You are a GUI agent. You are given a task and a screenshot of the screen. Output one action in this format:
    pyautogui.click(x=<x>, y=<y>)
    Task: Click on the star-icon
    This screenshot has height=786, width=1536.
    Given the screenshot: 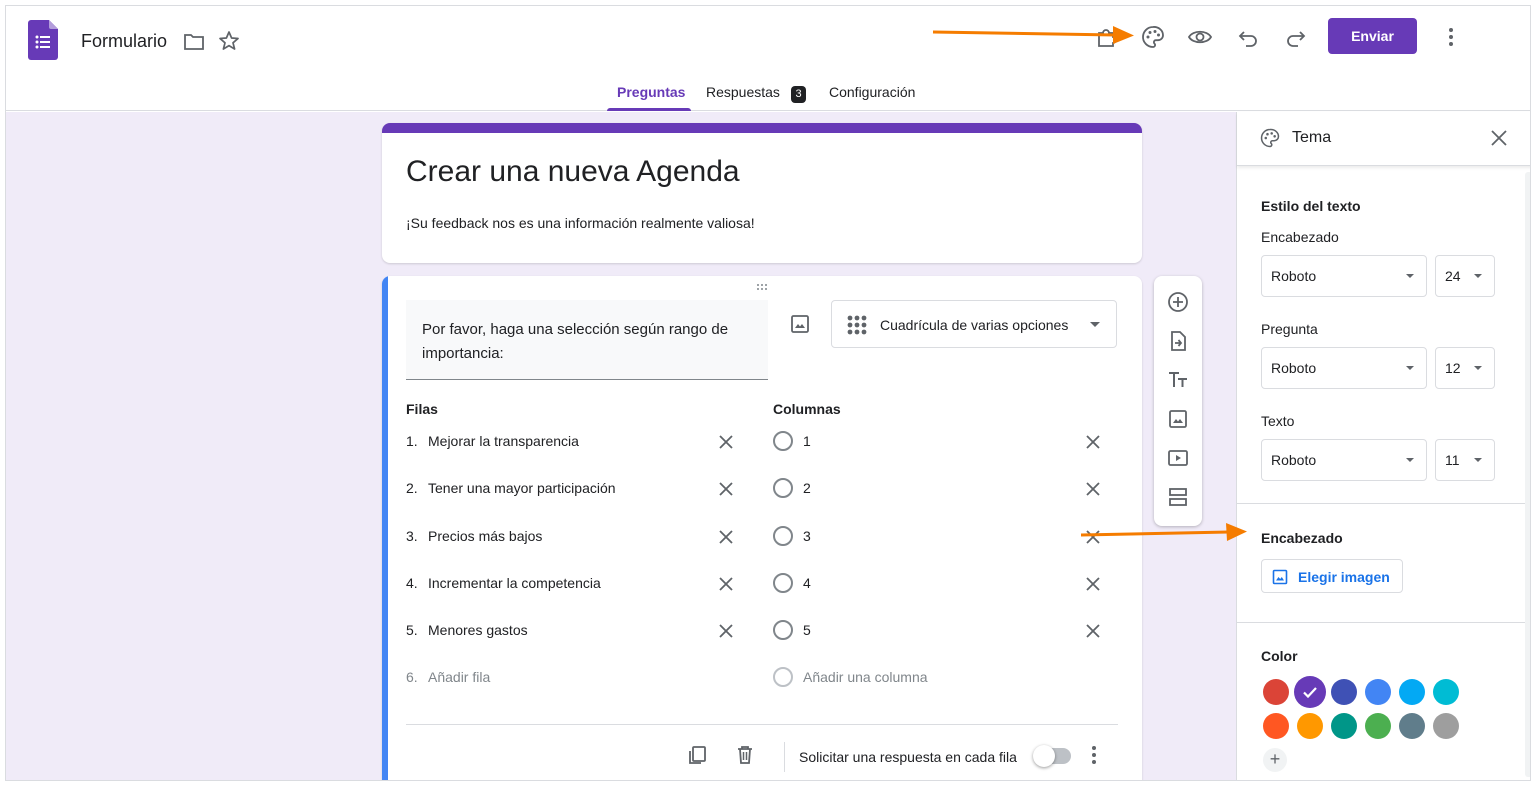 What is the action you would take?
    pyautogui.click(x=229, y=41)
    